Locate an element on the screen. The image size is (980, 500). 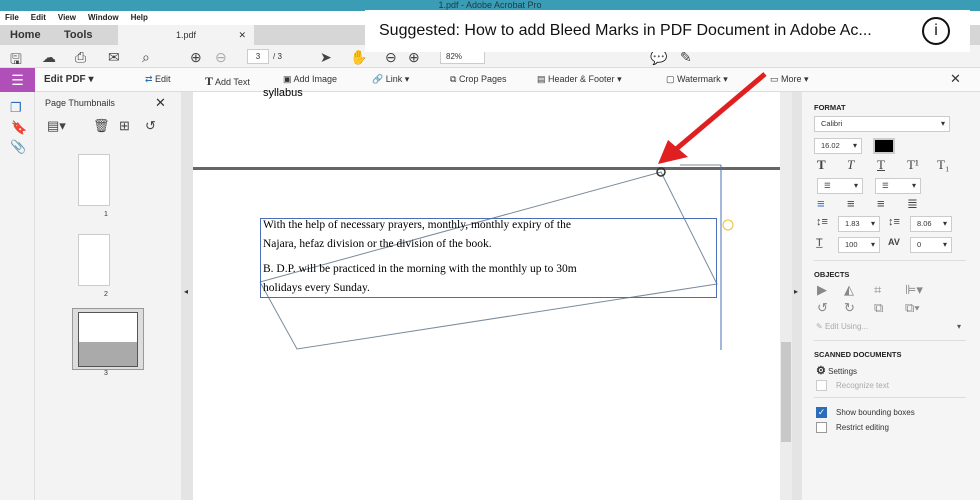
page-number-input: 3 is located at coordinates (258, 56).